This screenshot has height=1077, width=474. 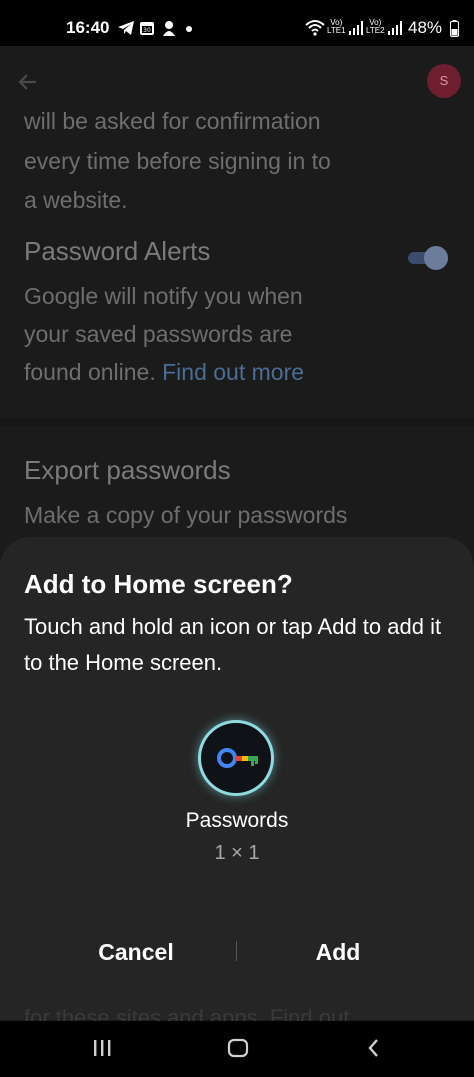 What do you see at coordinates (93, 372) in the screenshot?
I see `alerts-desc-text: found online.` at bounding box center [93, 372].